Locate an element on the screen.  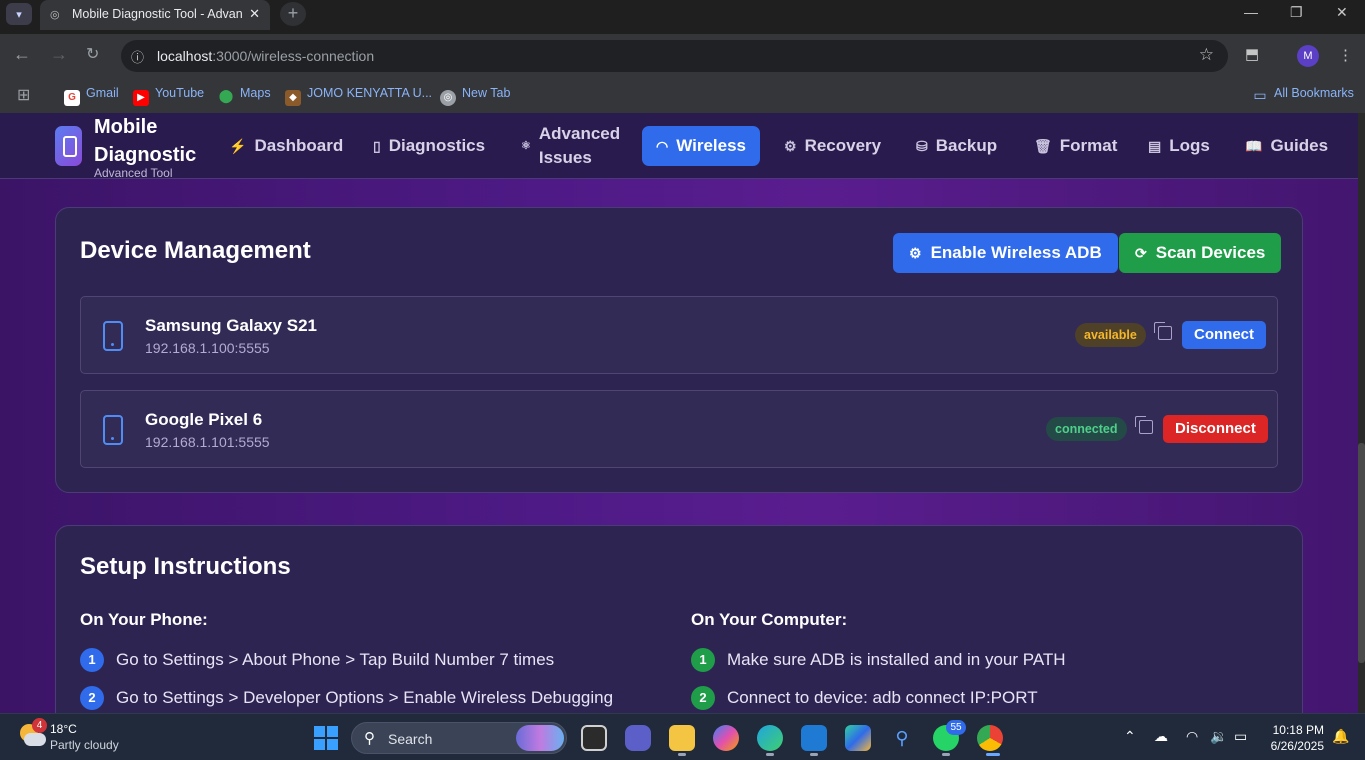
onedrive-offline-icon: ☁ is located at coordinates (1161, 736).